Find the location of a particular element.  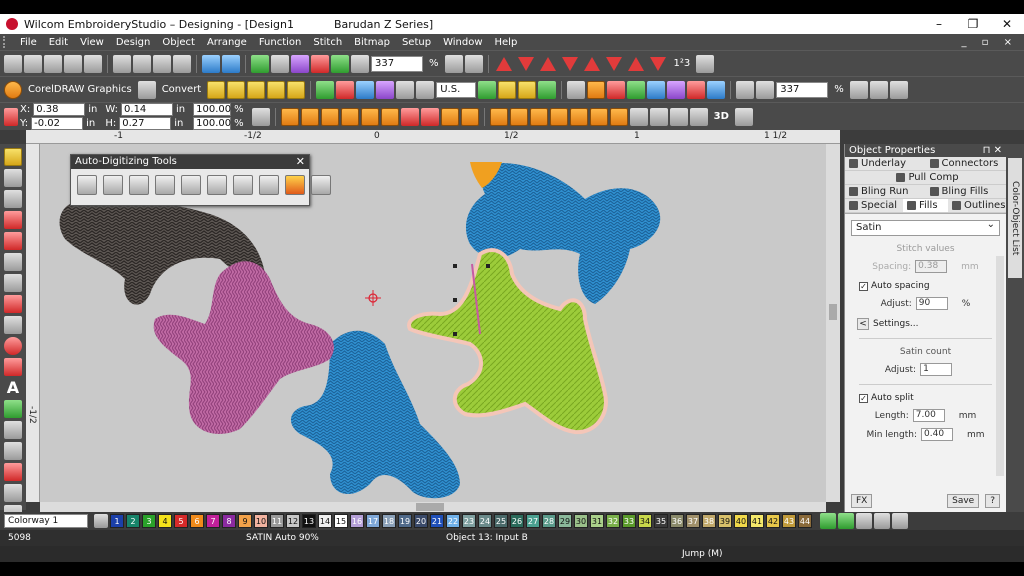

new-icon is located at coordinates (13, 63).